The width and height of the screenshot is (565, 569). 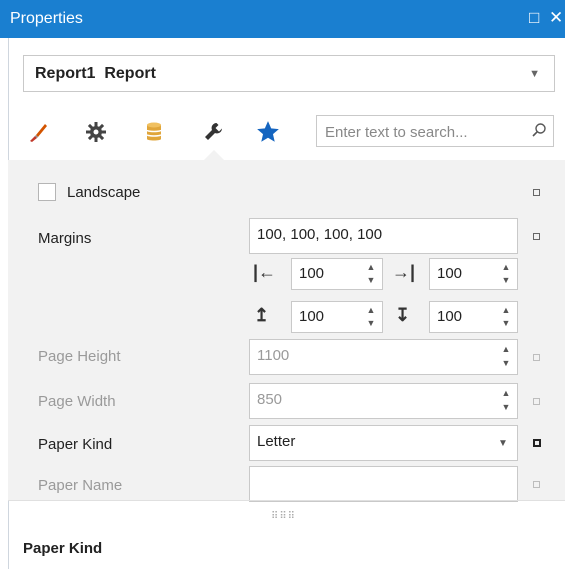 What do you see at coordinates (273, 355) in the screenshot?
I see `page-height-value: 1100` at bounding box center [273, 355].